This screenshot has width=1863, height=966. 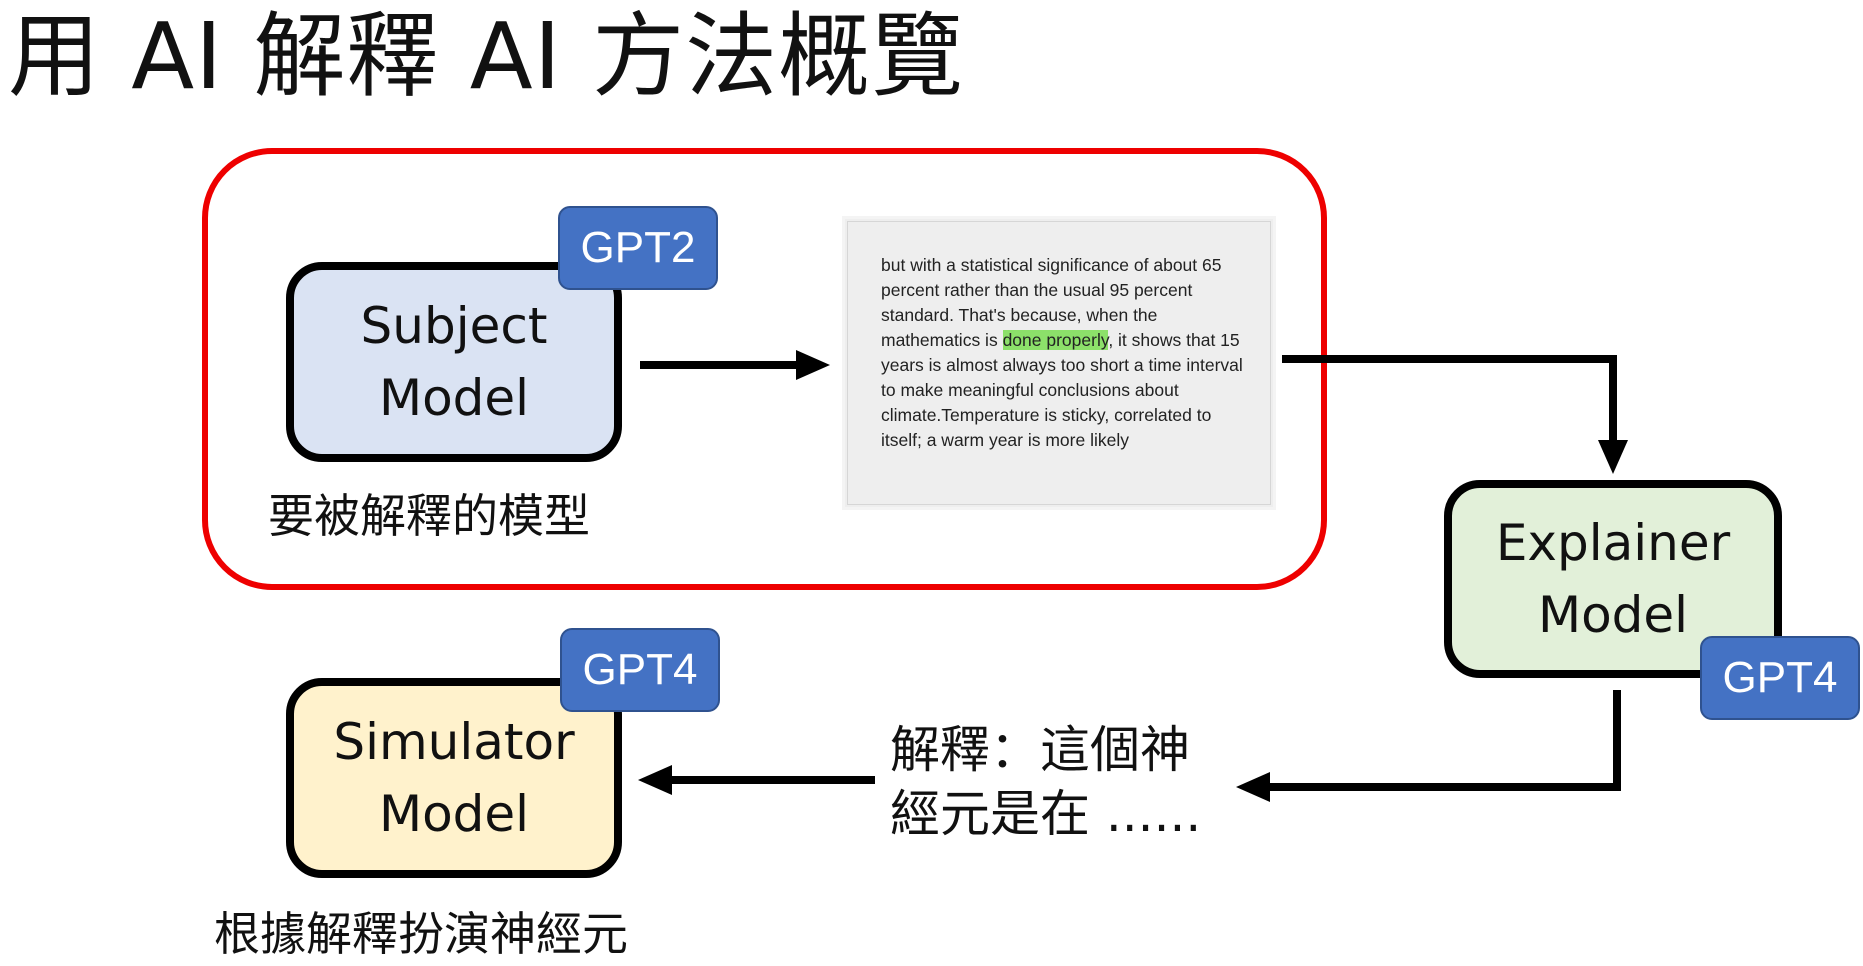 I want to click on arrow-subject-to-text, so click(x=735, y=365).